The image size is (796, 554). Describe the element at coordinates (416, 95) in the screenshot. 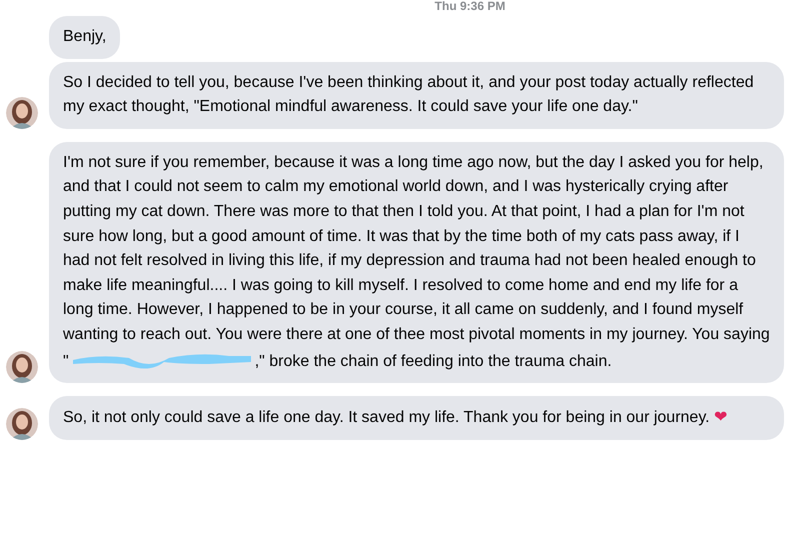

I see `message-bubble: So I decided to tell you, because I've been thinking about it, and your post today actually reflected my exact thought, "Emotional mindful awareness. It could save your life one day."` at that location.